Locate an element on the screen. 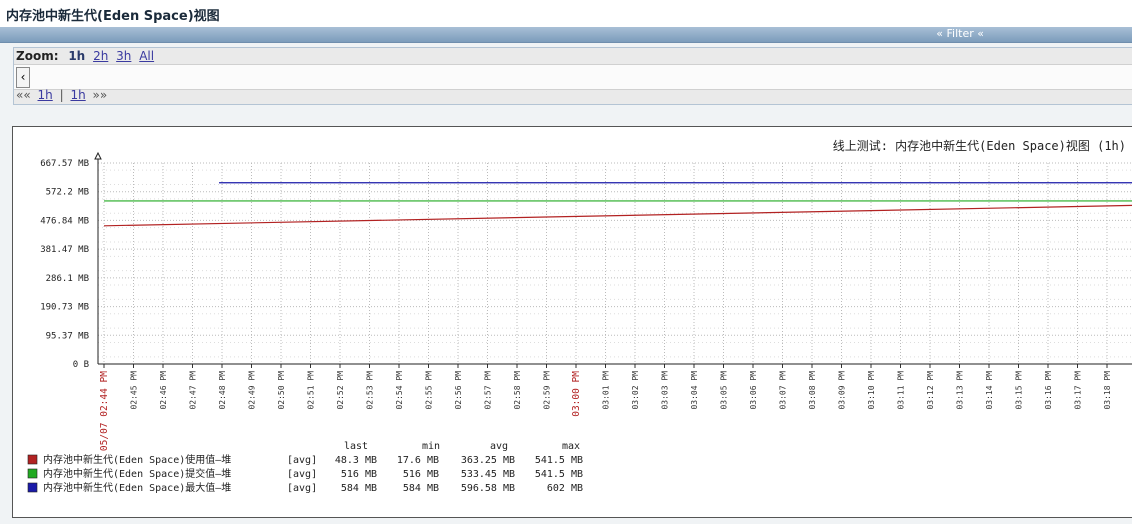 This screenshot has width=1132, height=524. x-tick-label: 02:47 PM is located at coordinates (193, 390).